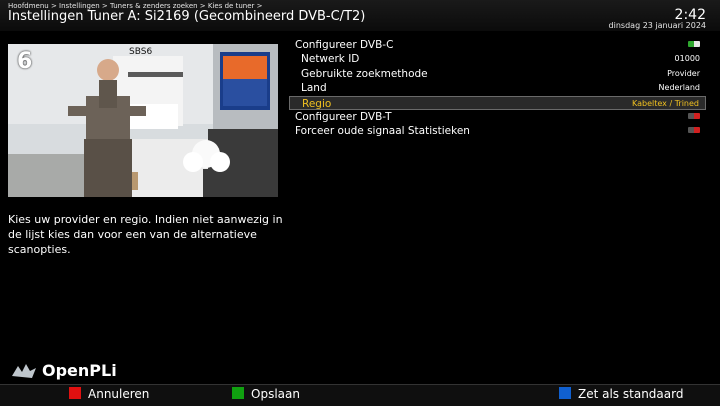 The width and height of the screenshot is (720, 406). I want to click on menu-item-country: Land Nederland, so click(497, 88).